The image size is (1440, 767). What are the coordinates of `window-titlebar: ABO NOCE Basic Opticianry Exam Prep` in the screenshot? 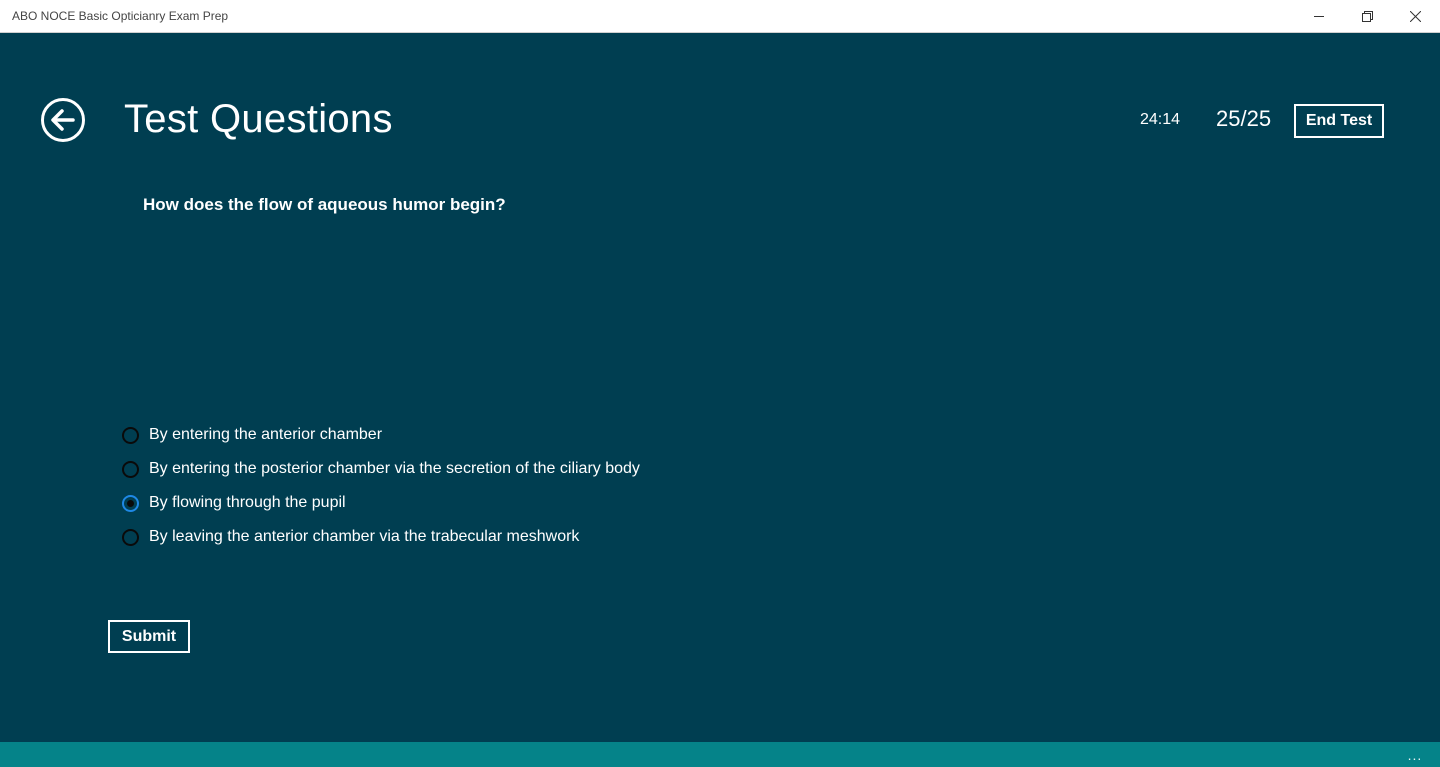 It's located at (720, 16).